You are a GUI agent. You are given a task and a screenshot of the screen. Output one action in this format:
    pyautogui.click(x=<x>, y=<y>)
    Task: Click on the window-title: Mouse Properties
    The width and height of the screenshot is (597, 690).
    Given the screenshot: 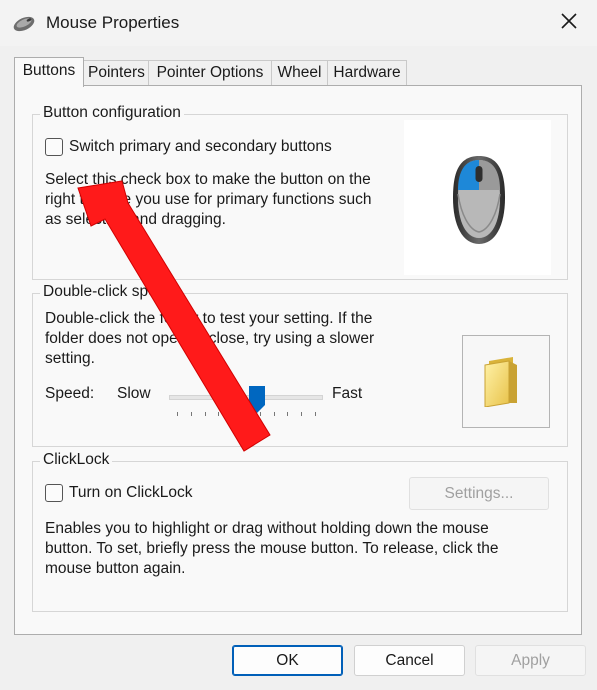 What is the action you would take?
    pyautogui.click(x=113, y=22)
    